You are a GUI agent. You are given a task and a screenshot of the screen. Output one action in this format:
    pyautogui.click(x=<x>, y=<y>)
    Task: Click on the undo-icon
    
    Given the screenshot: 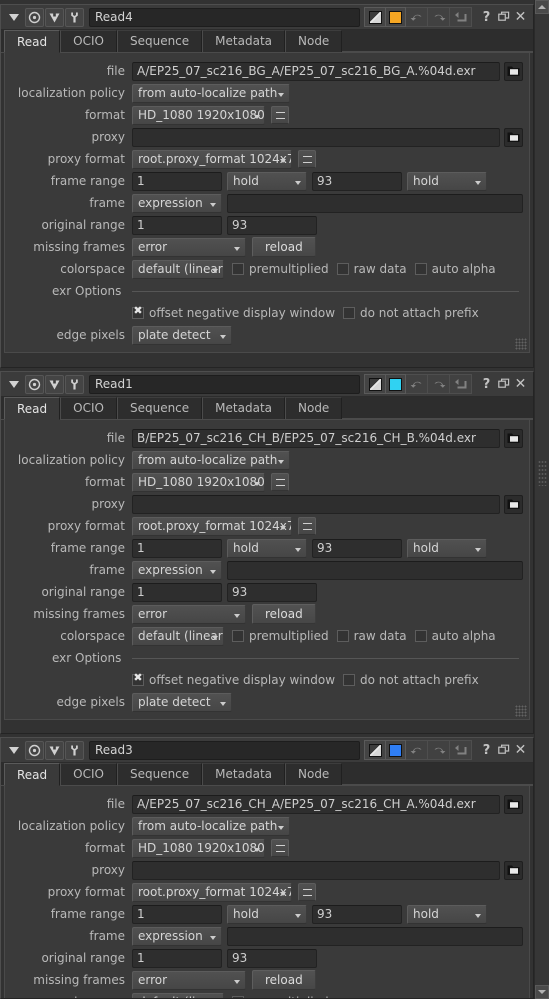 What is the action you would take?
    pyautogui.click(x=417, y=17)
    